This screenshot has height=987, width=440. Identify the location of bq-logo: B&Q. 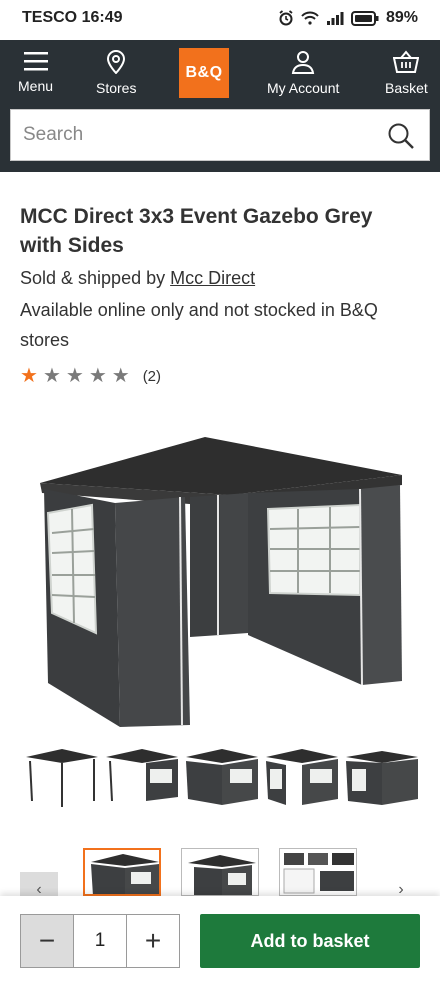
(204, 73).